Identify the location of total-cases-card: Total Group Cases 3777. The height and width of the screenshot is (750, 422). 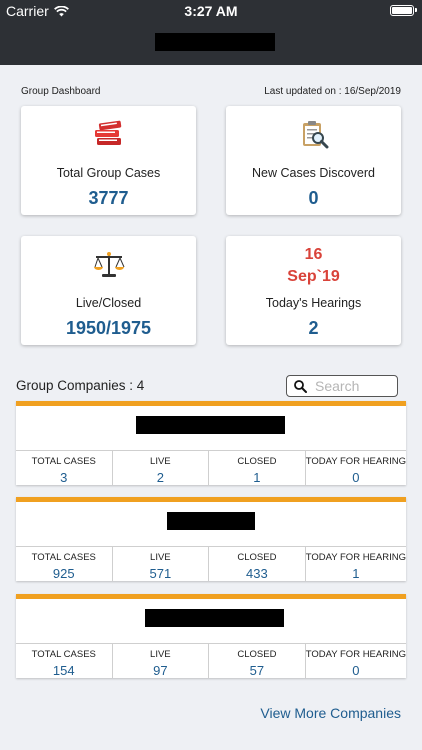
(108, 160).